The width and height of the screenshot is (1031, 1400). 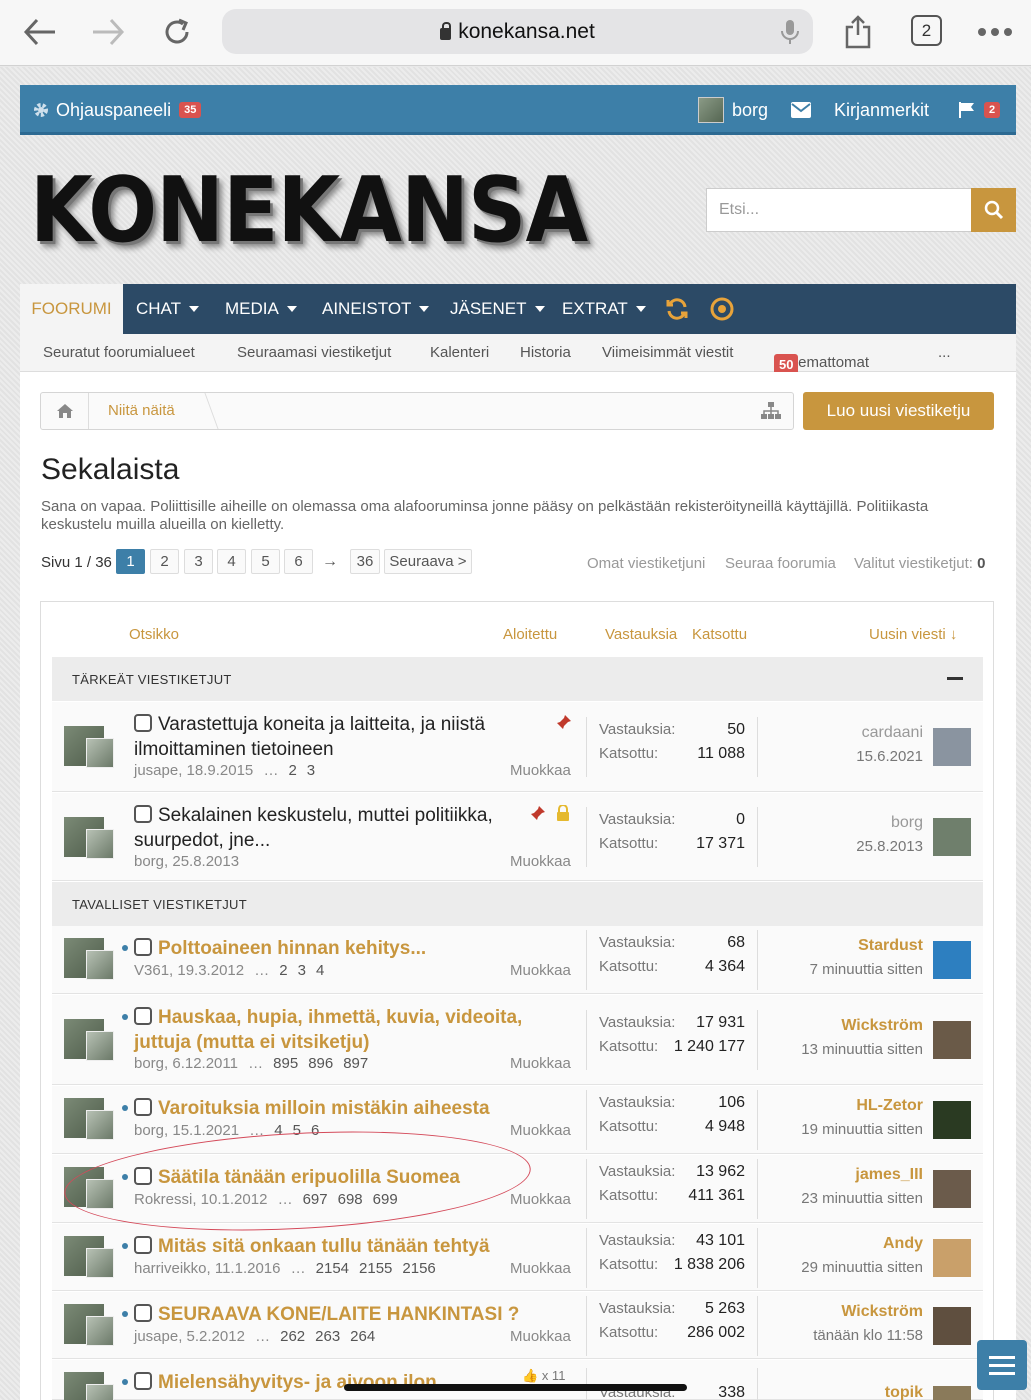 I want to click on thread-page-link: 4, so click(x=320, y=970).